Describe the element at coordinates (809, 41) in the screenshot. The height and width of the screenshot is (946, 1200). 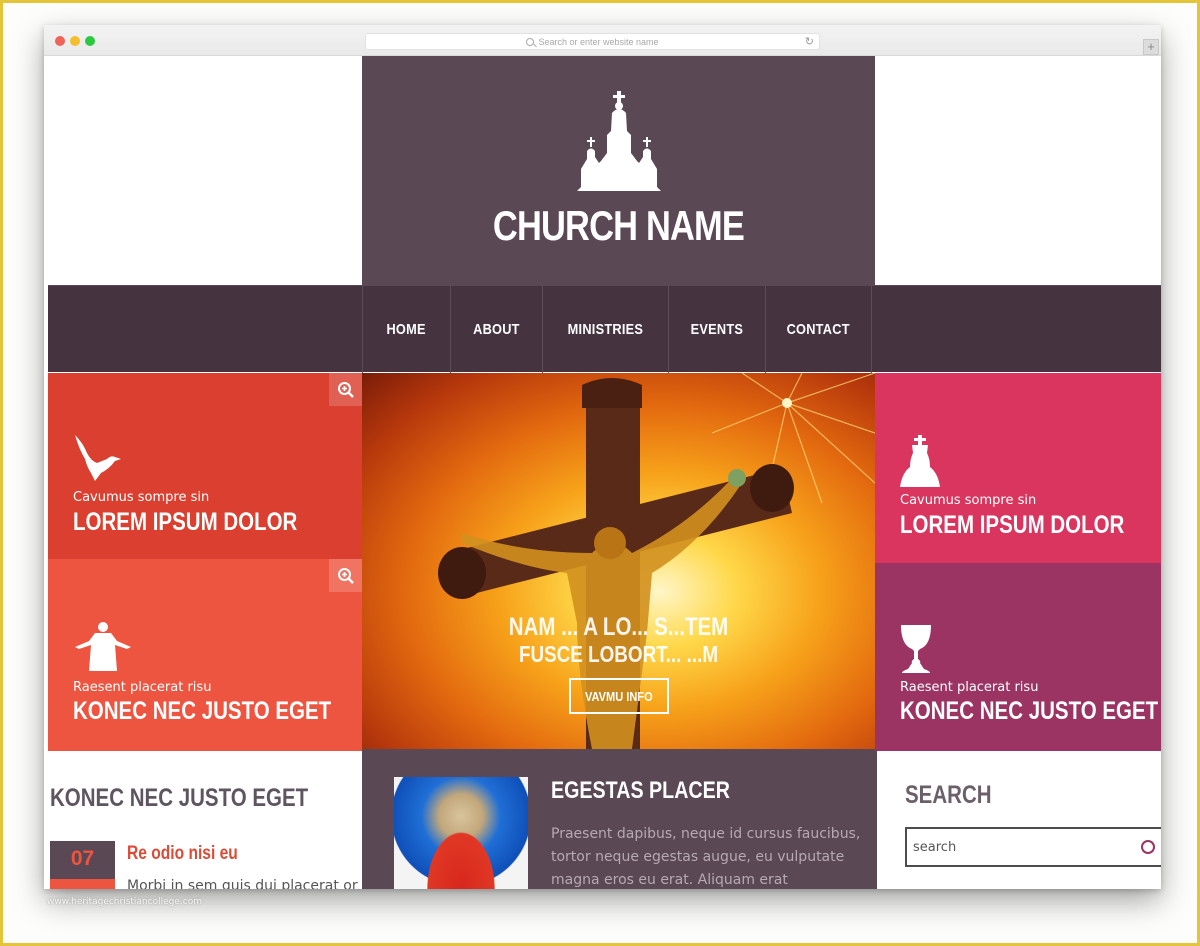
I see `reload-icon: ↻` at that location.